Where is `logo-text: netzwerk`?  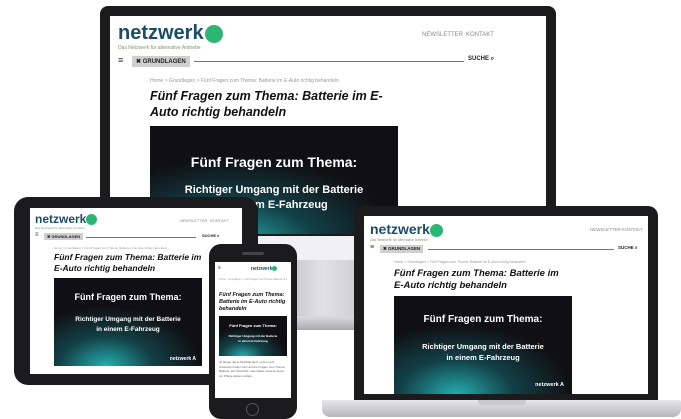
logo-text: netzwerk is located at coordinates (262, 269).